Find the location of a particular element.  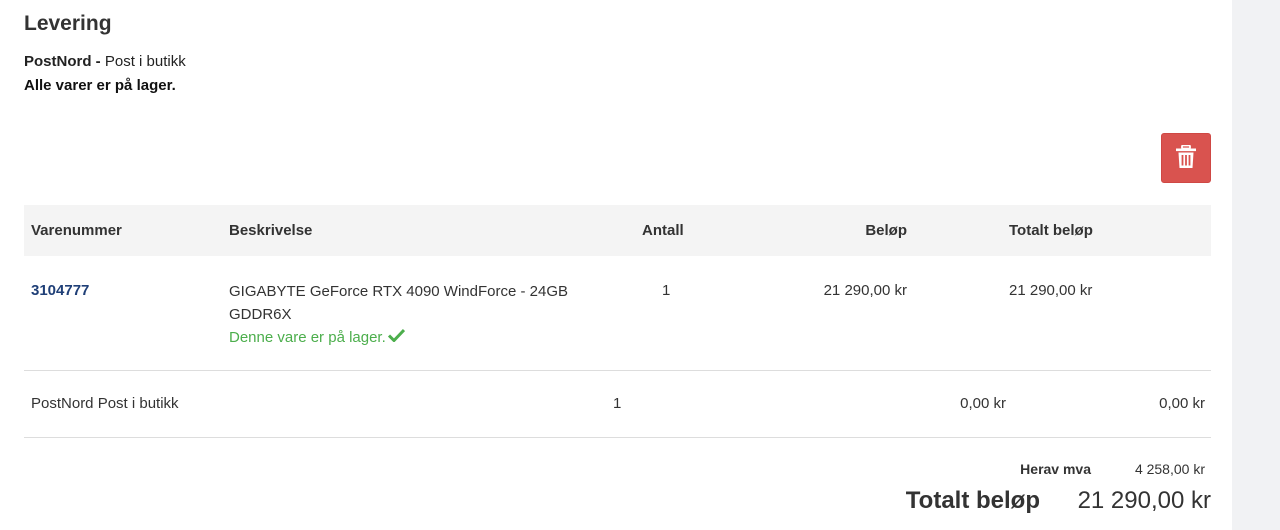

delete-button is located at coordinates (1186, 158).